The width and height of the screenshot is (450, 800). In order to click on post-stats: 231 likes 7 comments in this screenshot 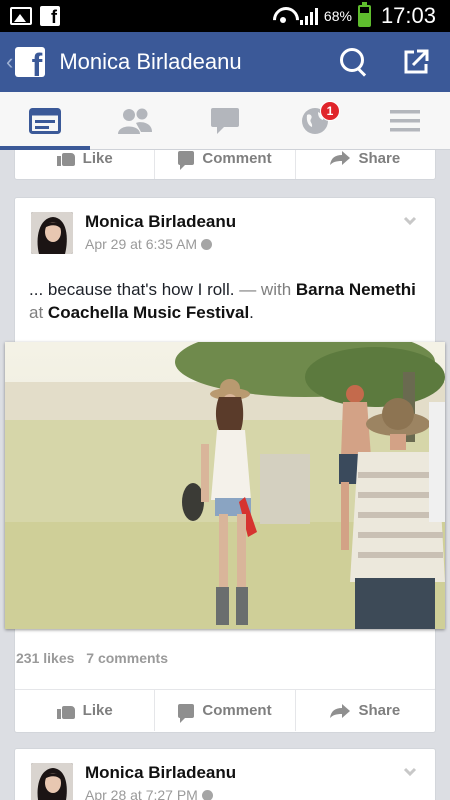, I will do `click(96, 658)`.